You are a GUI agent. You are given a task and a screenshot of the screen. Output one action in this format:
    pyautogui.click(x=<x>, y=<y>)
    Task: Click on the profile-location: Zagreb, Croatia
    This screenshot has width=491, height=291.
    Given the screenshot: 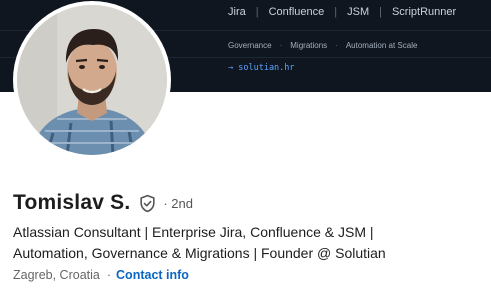 What is the action you would take?
    pyautogui.click(x=56, y=275)
    